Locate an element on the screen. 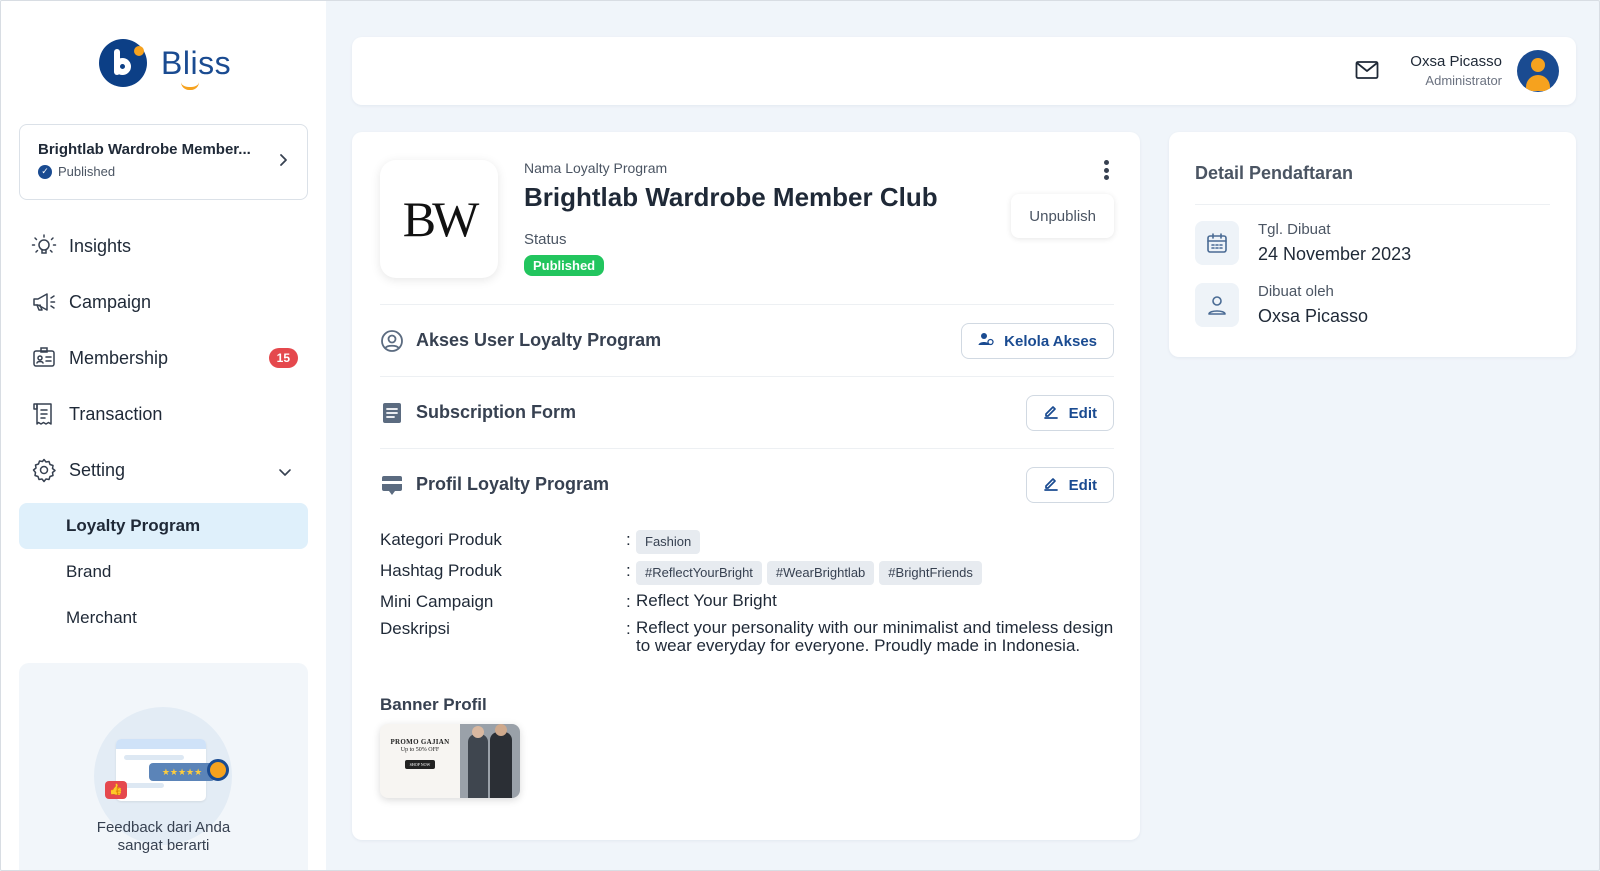  more-options-icon is located at coordinates (1106, 170).